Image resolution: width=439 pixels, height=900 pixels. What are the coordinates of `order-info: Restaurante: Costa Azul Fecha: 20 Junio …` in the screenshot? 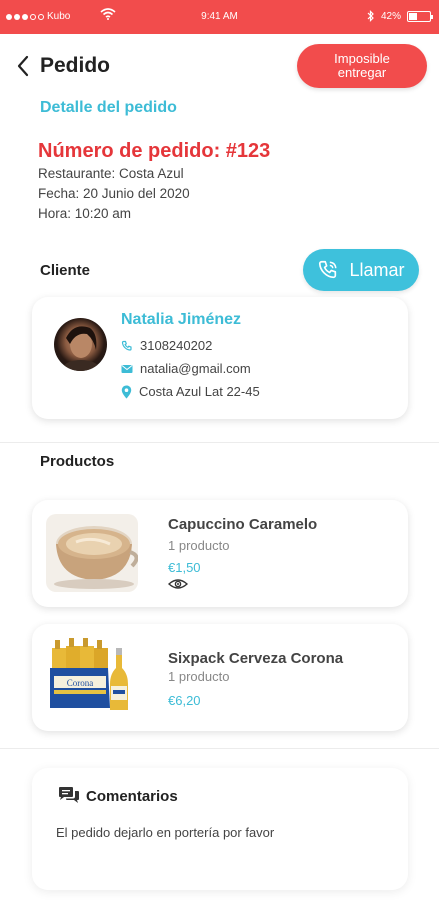 It's located at (114, 194).